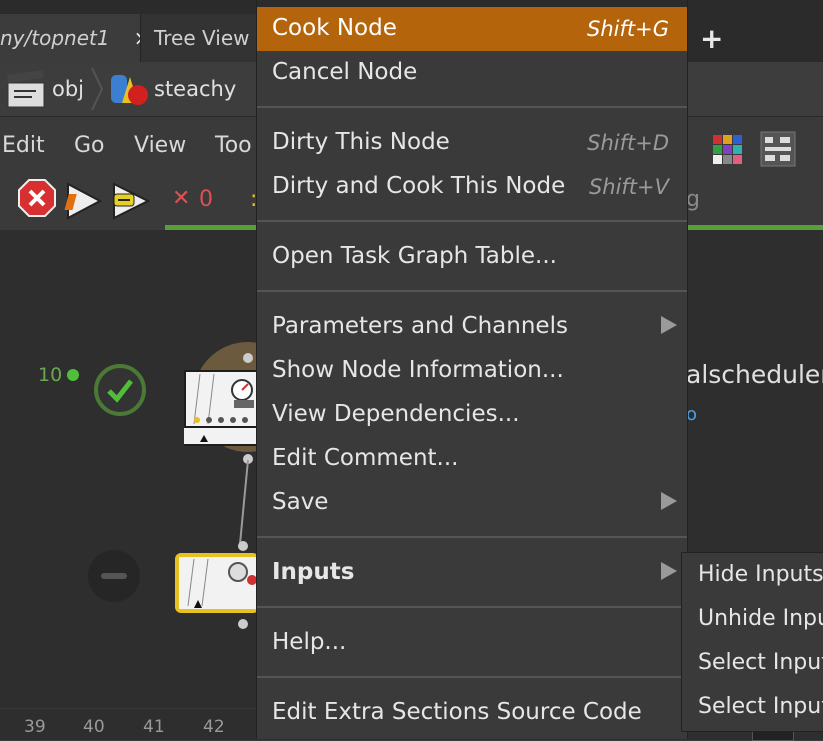 This screenshot has height=741, width=823. Describe the element at coordinates (23, 145) in the screenshot. I see `menu-edit: Edit` at that location.